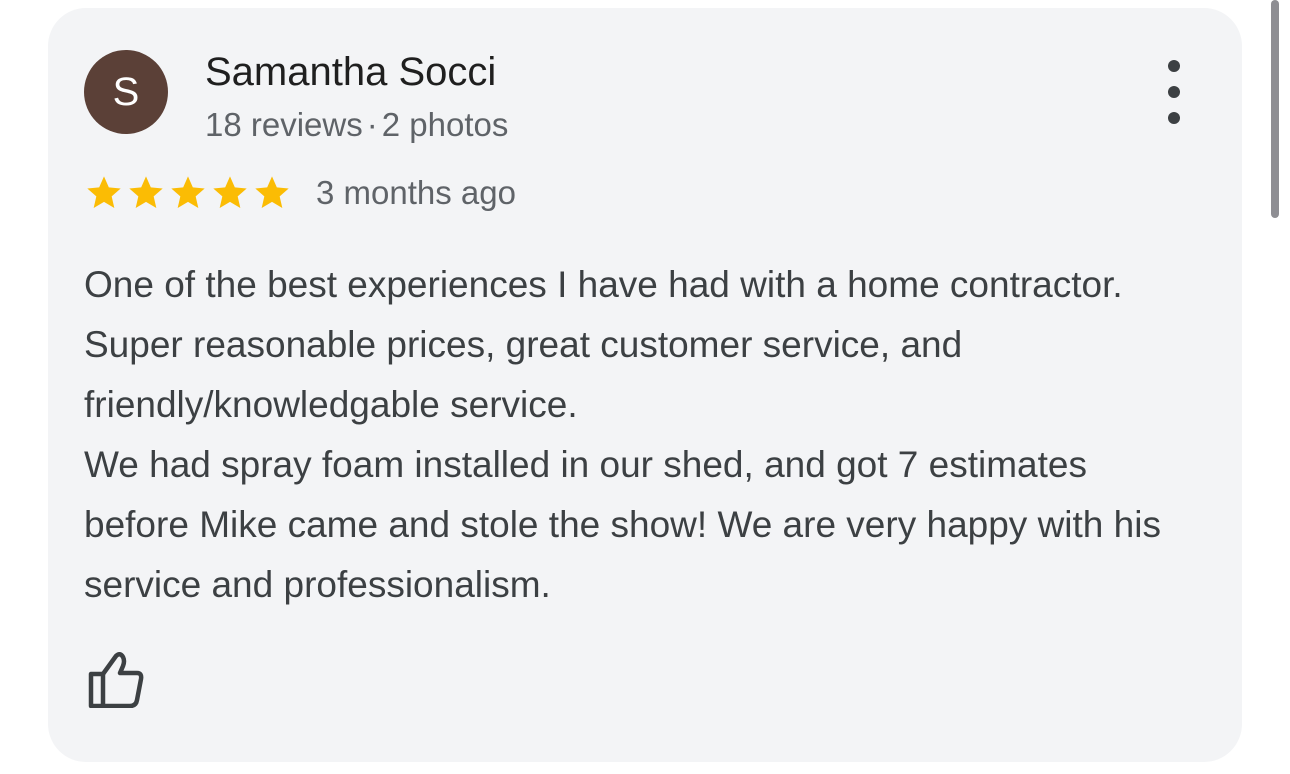 This screenshot has width=1290, height=774. I want to click on author-meta: 18 reviews · 2 photos, so click(356, 125).